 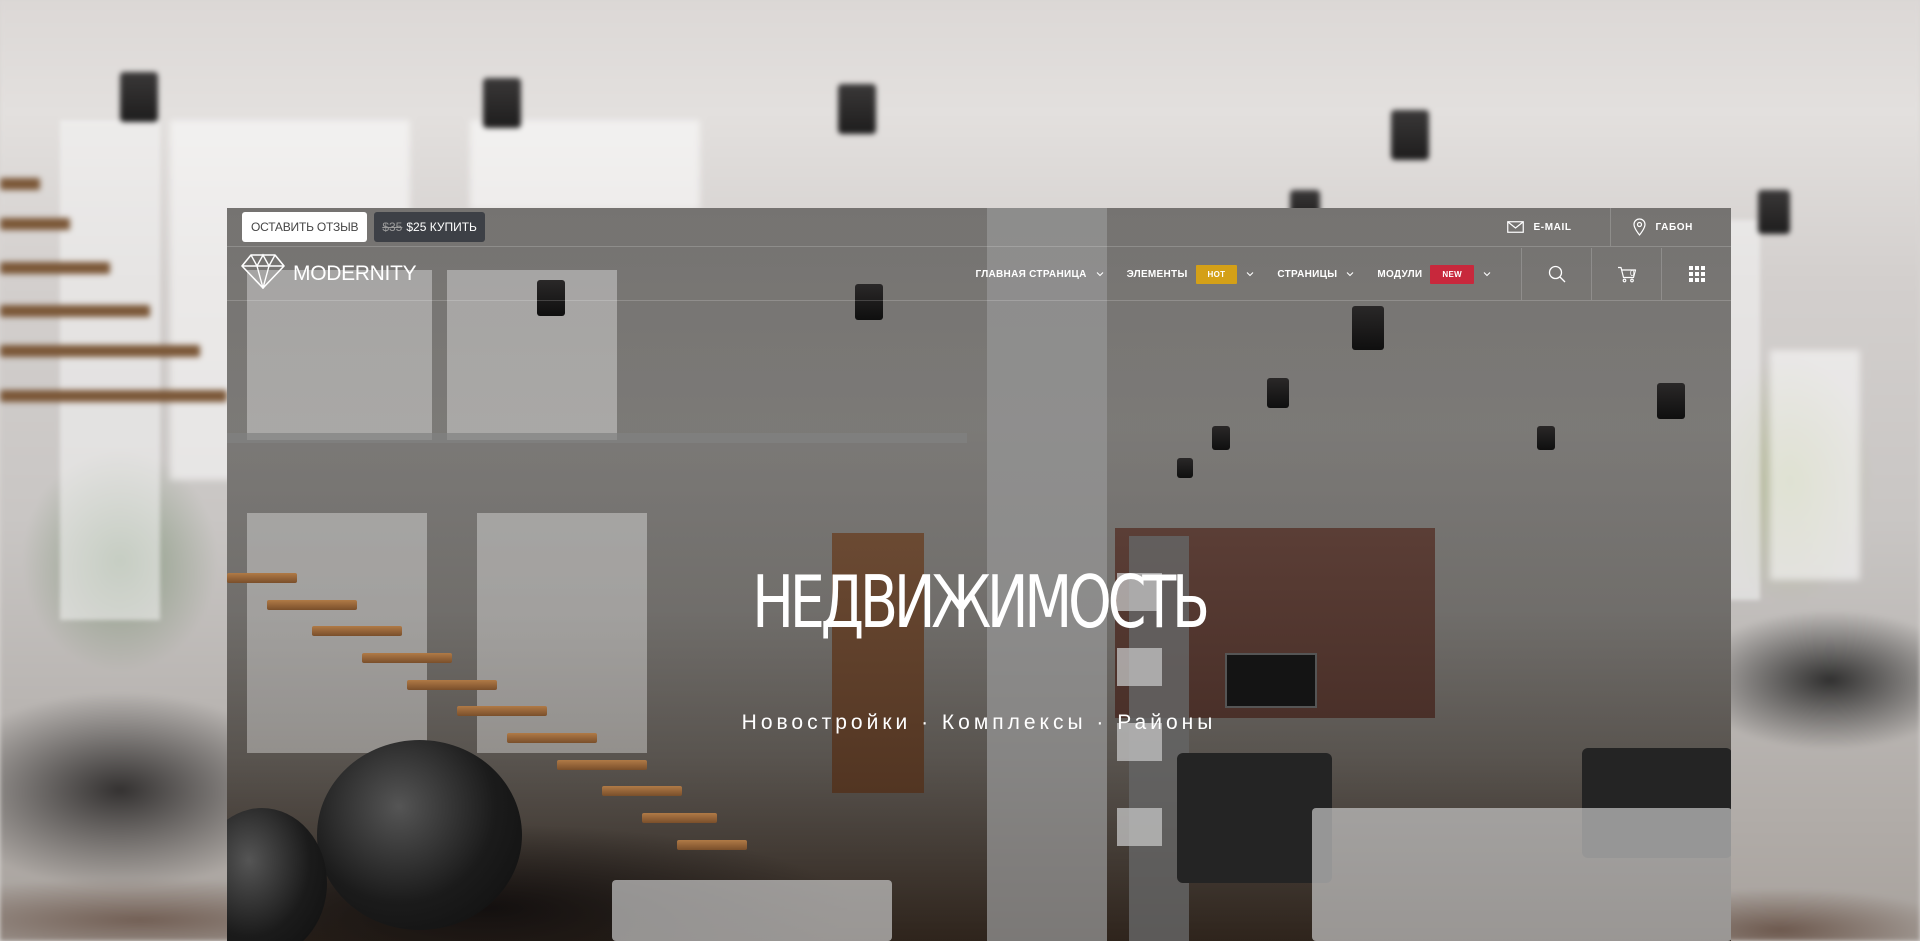 What do you see at coordinates (1216, 274) in the screenshot?
I see `hot-badge: HOT` at bounding box center [1216, 274].